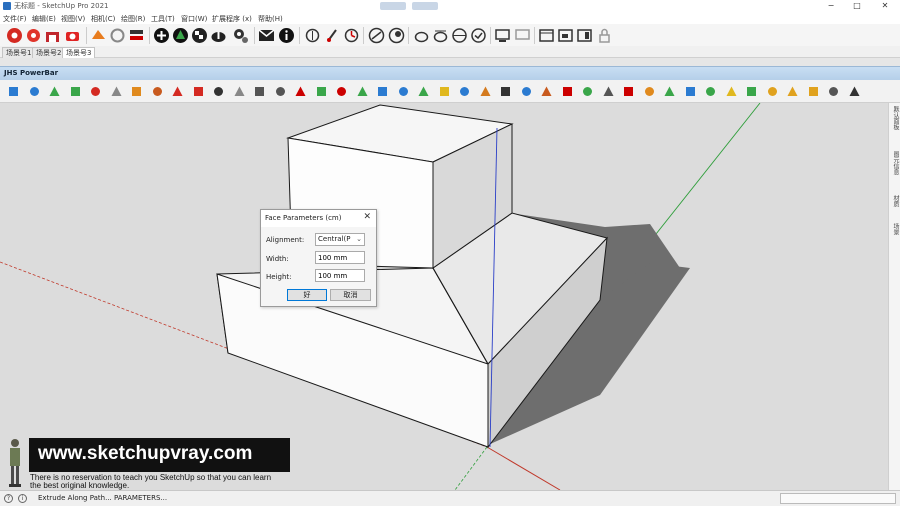  Describe the element at coordinates (52, 35) in the screenshot. I see `warehouse-icon` at that location.